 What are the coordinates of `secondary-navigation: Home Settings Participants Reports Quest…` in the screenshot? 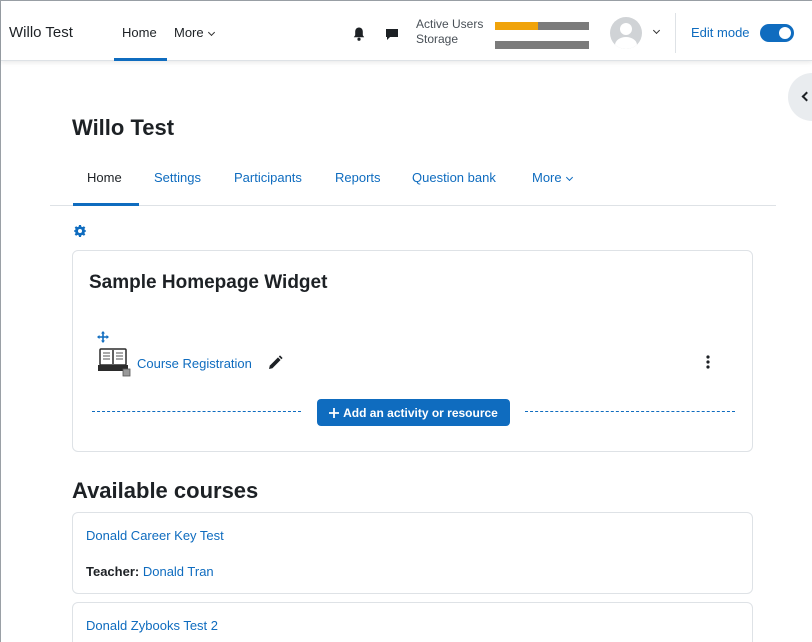 It's located at (413, 183).